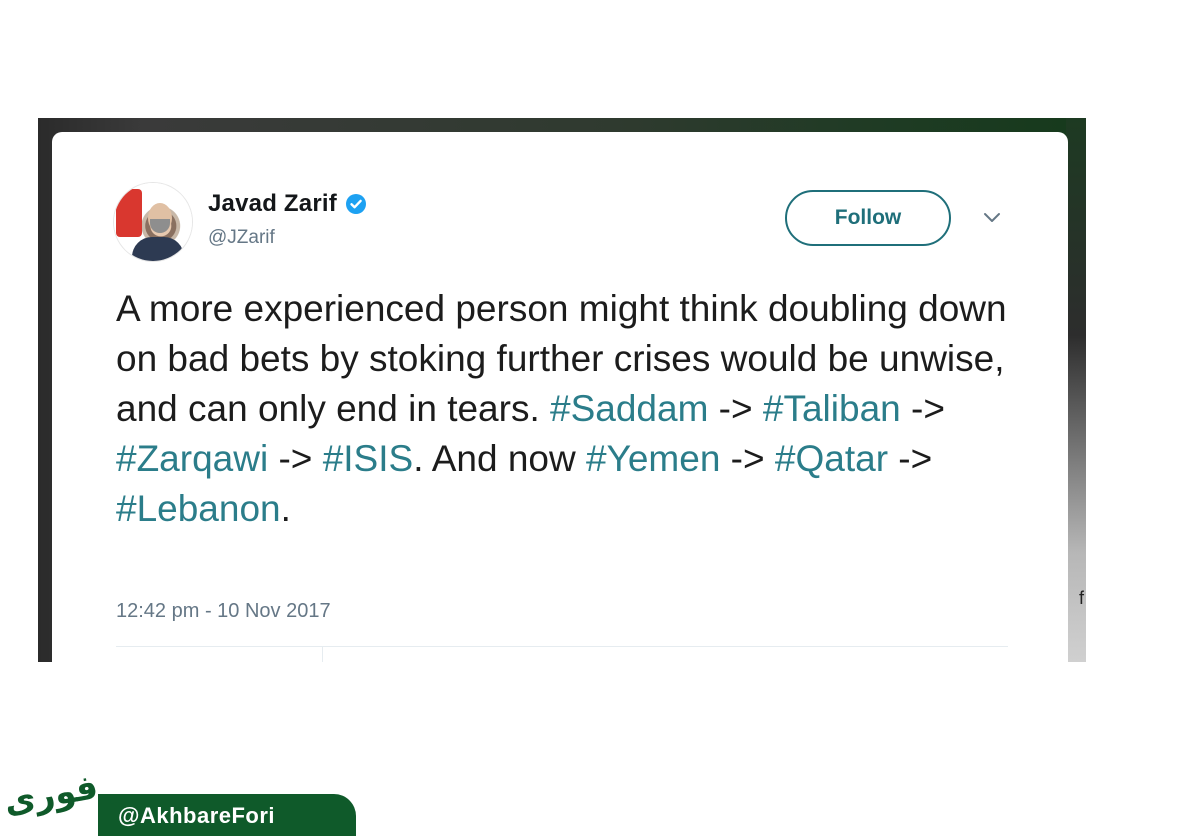  I want to click on hashtag-link: #Saddam, so click(629, 408).